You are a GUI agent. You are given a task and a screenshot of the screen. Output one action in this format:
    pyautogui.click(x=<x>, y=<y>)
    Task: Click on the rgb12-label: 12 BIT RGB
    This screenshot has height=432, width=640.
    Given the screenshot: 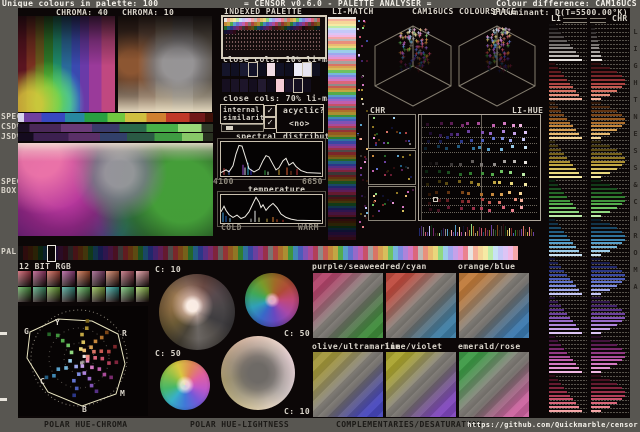 What is the action you would take?
    pyautogui.click(x=45, y=266)
    